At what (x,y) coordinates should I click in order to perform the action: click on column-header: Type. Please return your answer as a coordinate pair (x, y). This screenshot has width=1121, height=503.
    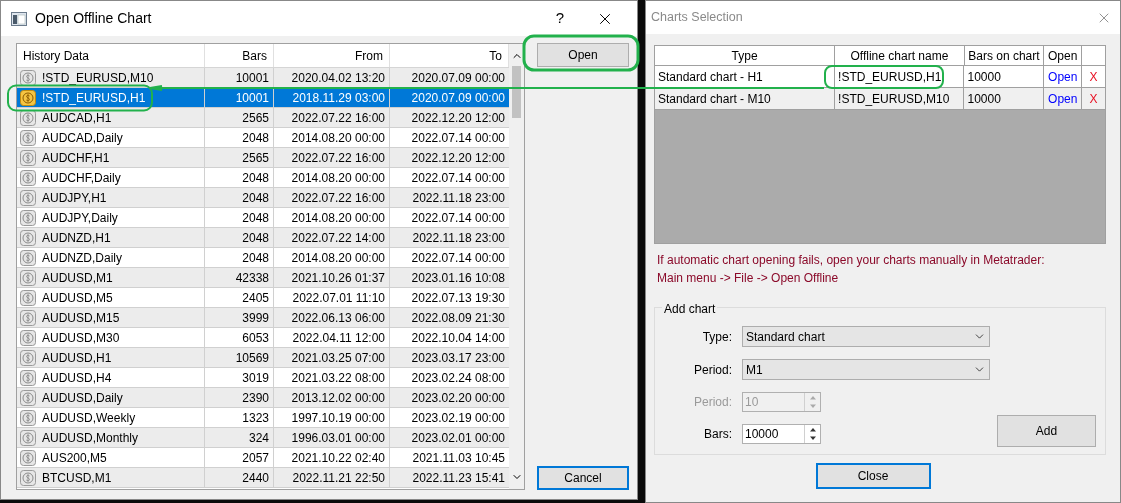
    Looking at the image, I should click on (745, 55).